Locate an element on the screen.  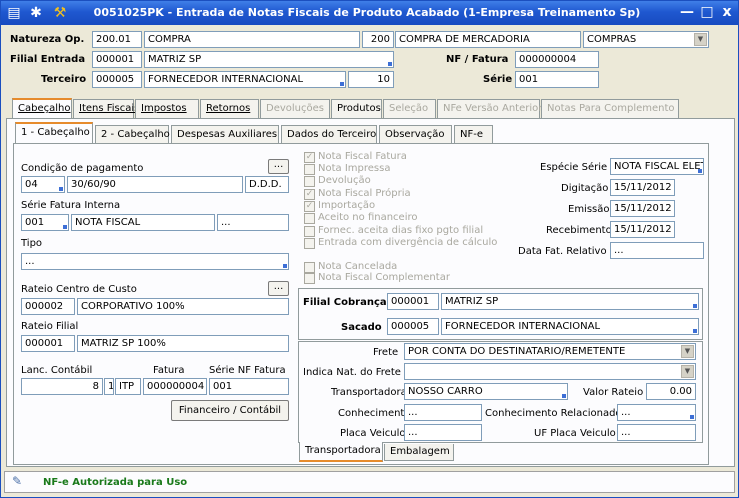
sub-tab-2: Despesas Auxiliares is located at coordinates (225, 134).